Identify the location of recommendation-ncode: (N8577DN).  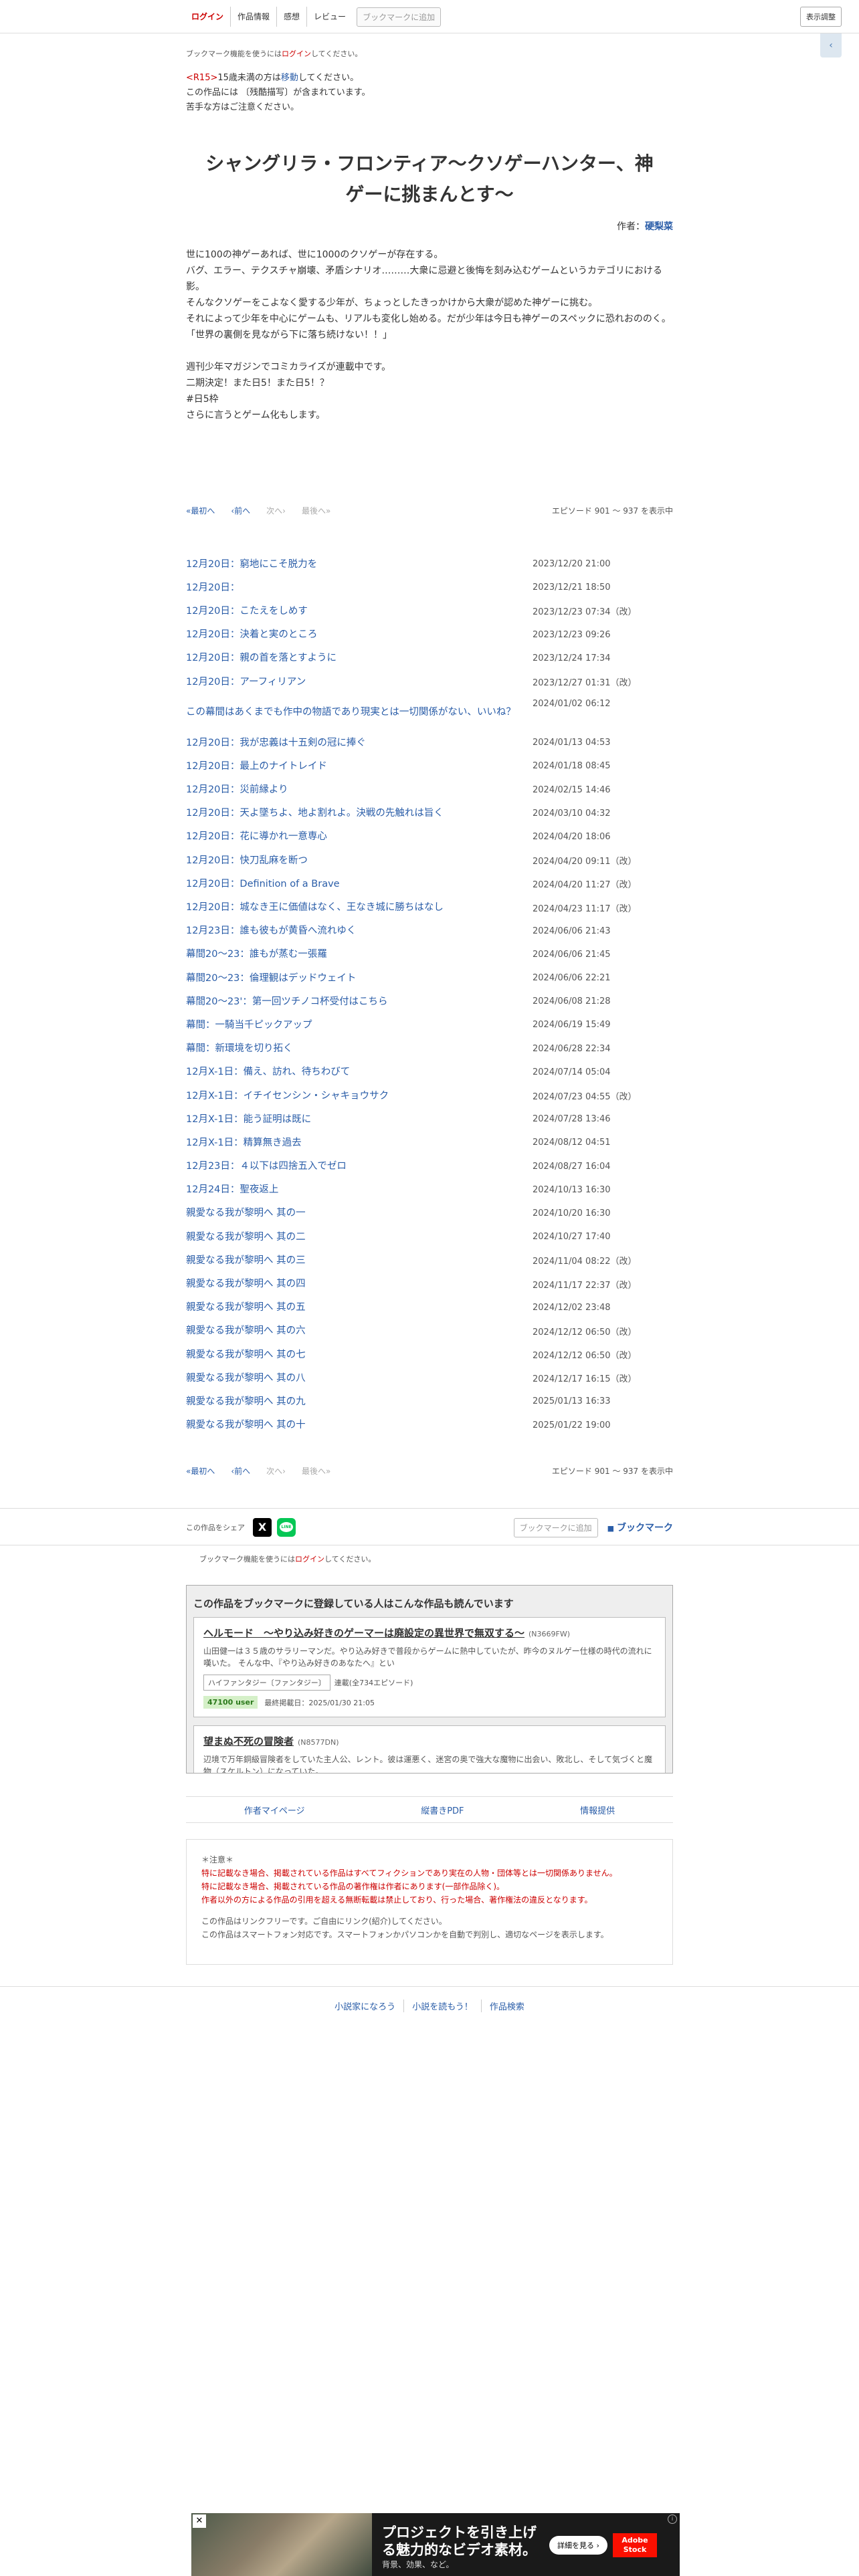
(318, 1742).